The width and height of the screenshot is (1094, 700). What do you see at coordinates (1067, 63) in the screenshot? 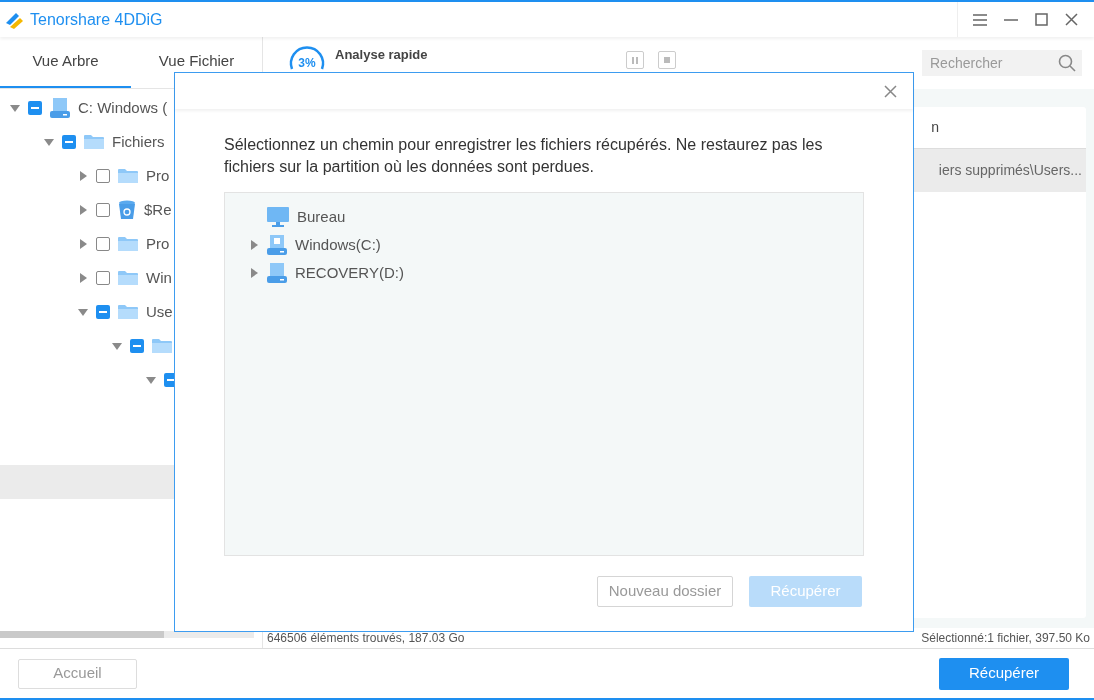
I see `search-icon` at bounding box center [1067, 63].